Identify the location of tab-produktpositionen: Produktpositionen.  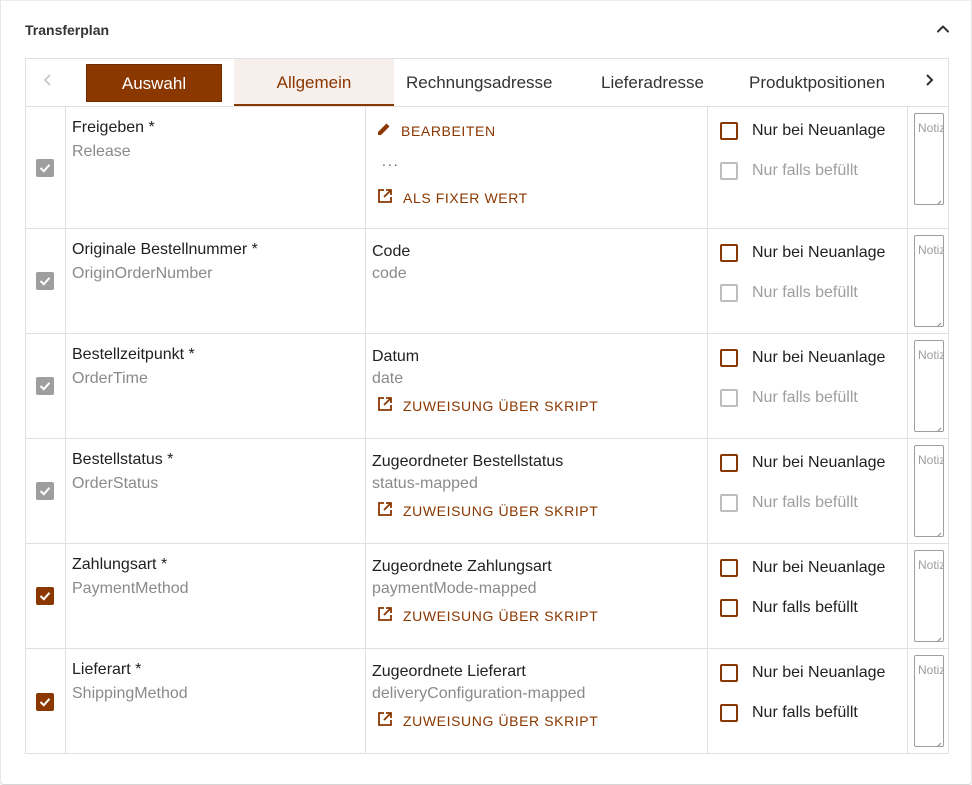
(817, 82).